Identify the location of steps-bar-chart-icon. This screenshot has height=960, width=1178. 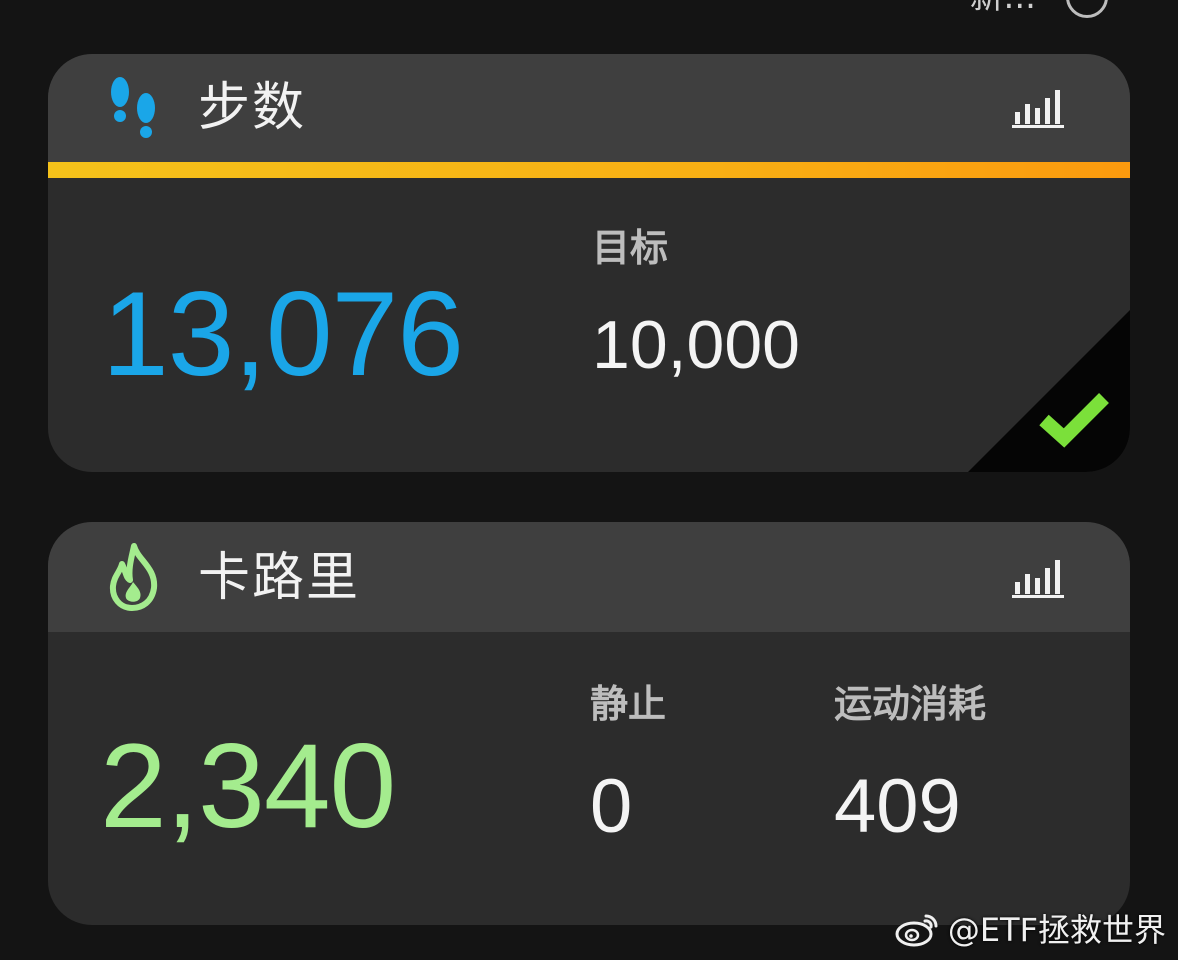
(1039, 108).